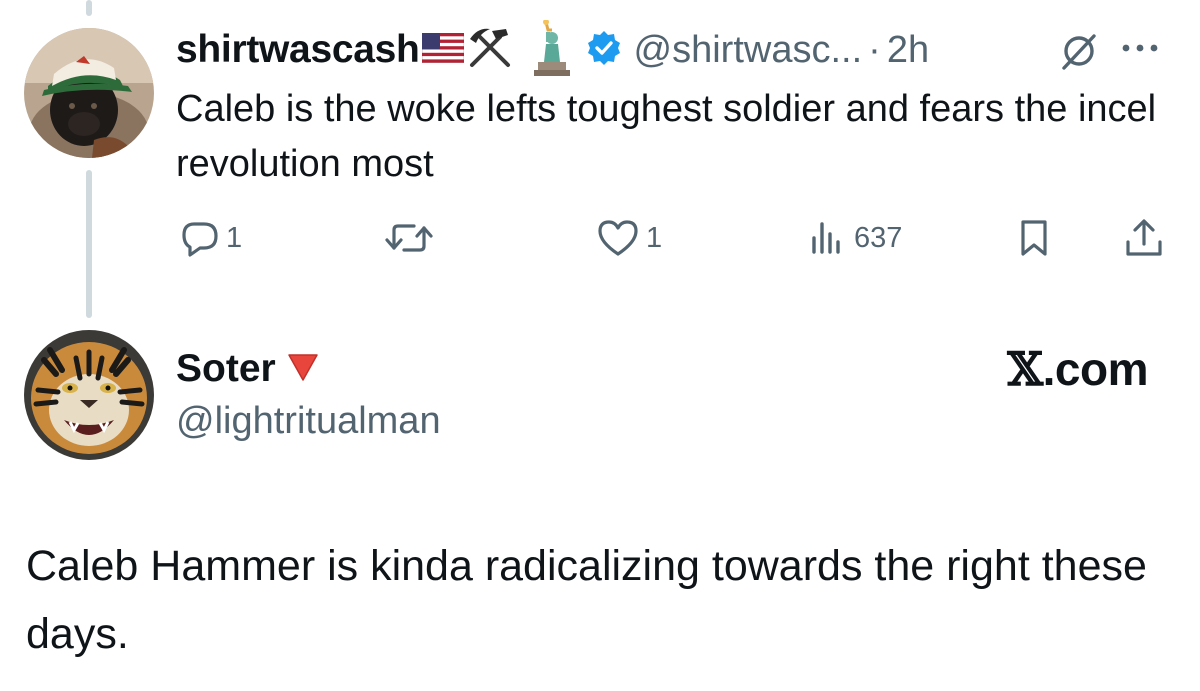 The height and width of the screenshot is (691, 1200). I want to click on x-com-suffix: .com, so click(1095, 369).